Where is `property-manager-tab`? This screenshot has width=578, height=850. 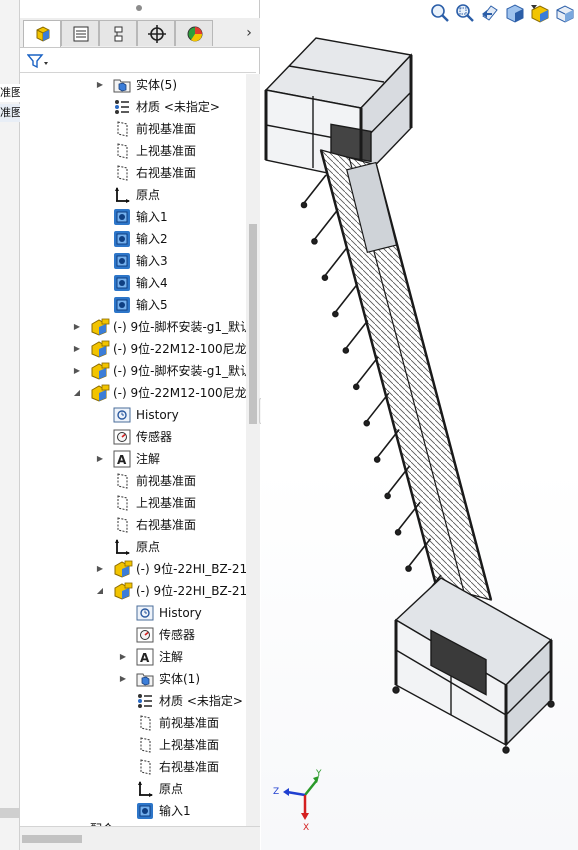
property-manager-tab is located at coordinates (80, 33).